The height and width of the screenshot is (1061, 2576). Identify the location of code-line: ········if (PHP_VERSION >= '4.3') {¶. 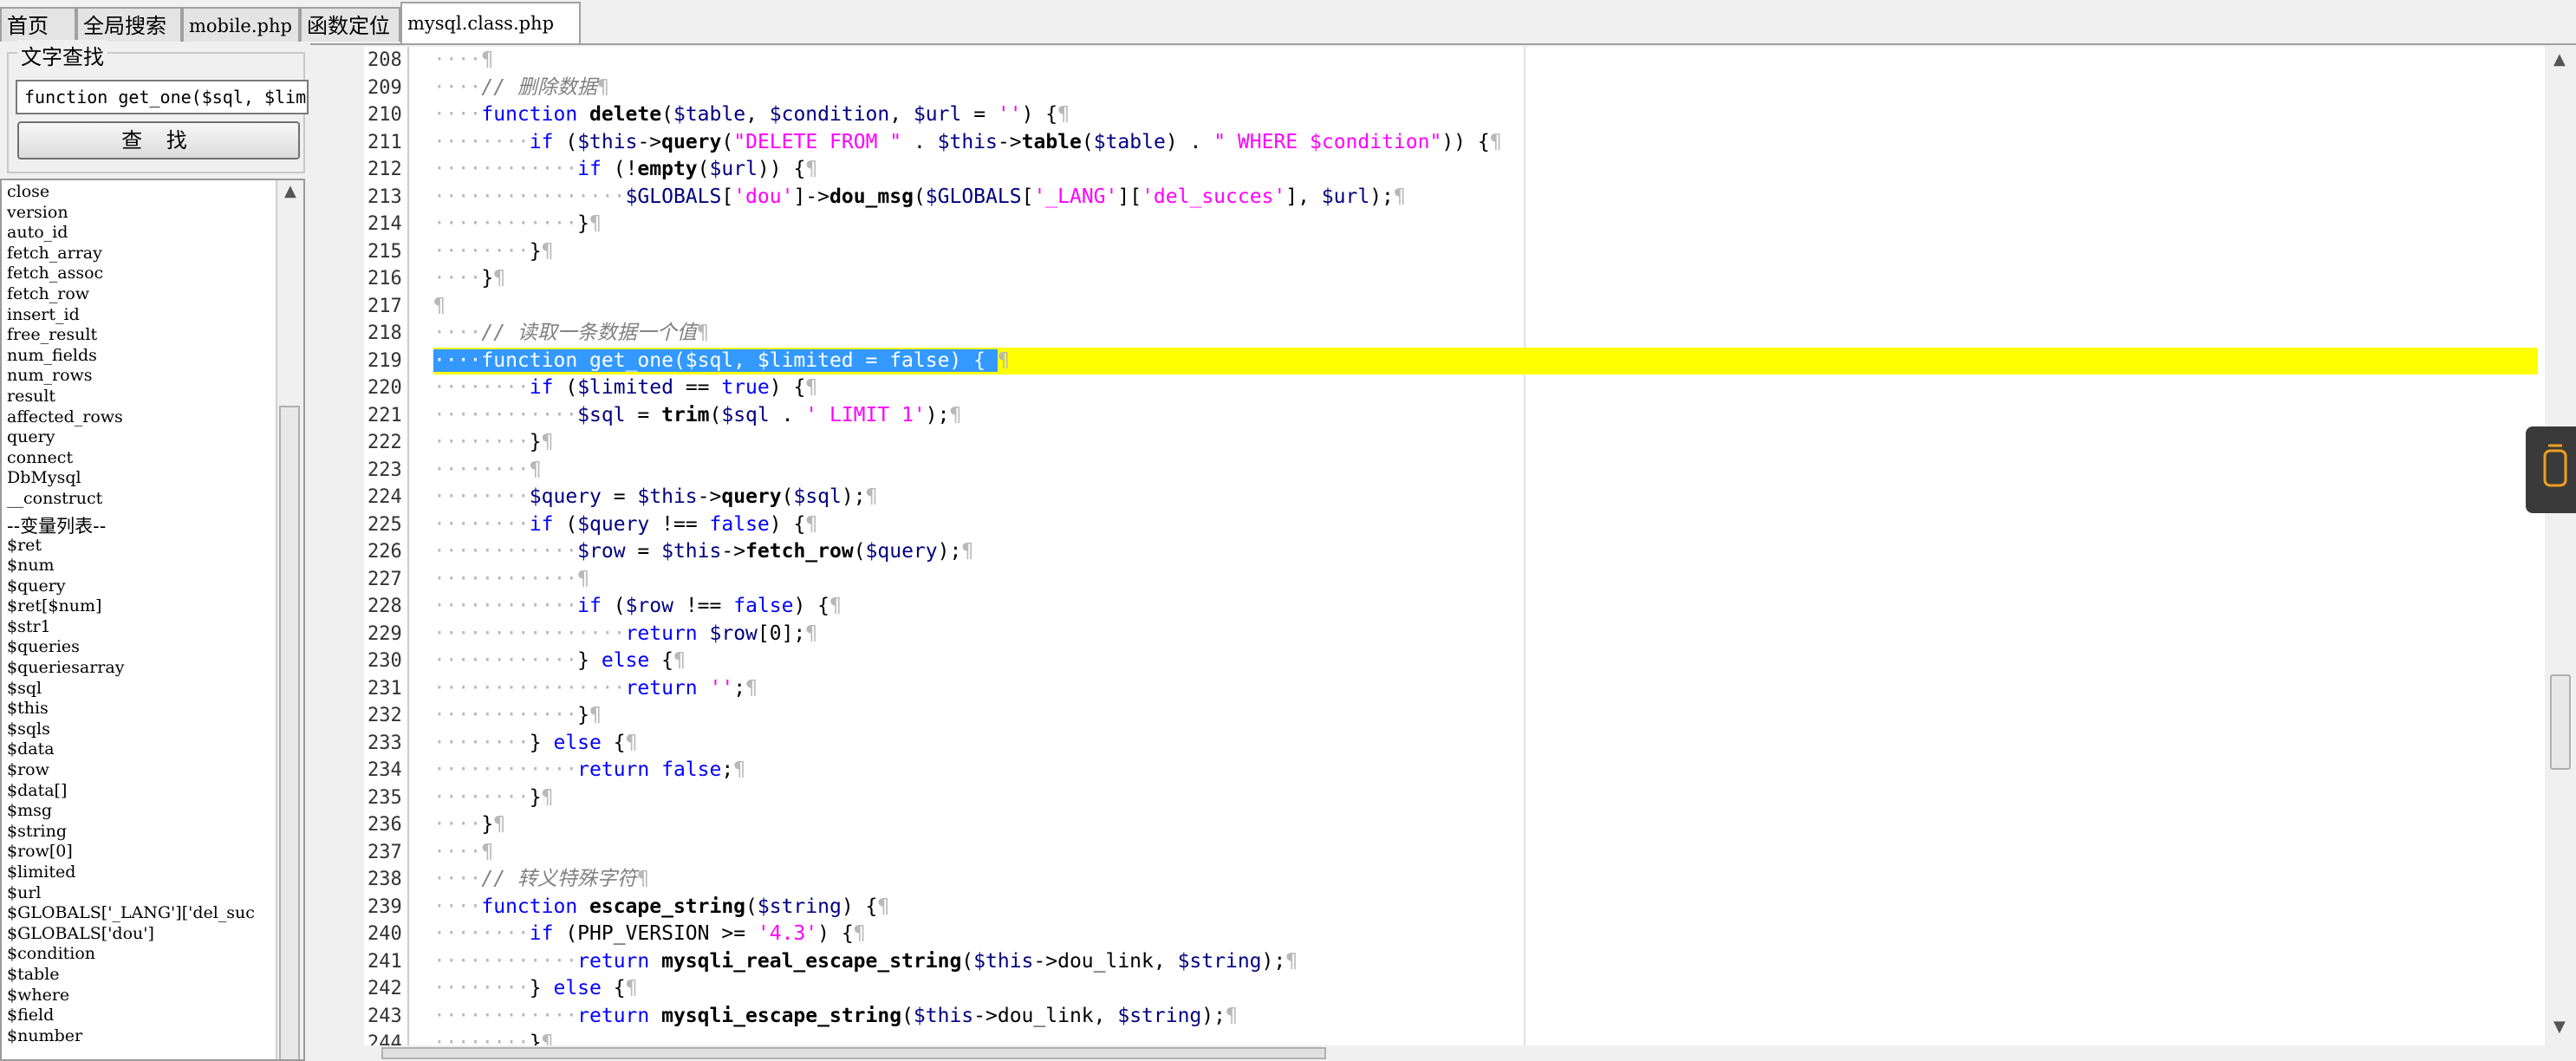
(649, 934).